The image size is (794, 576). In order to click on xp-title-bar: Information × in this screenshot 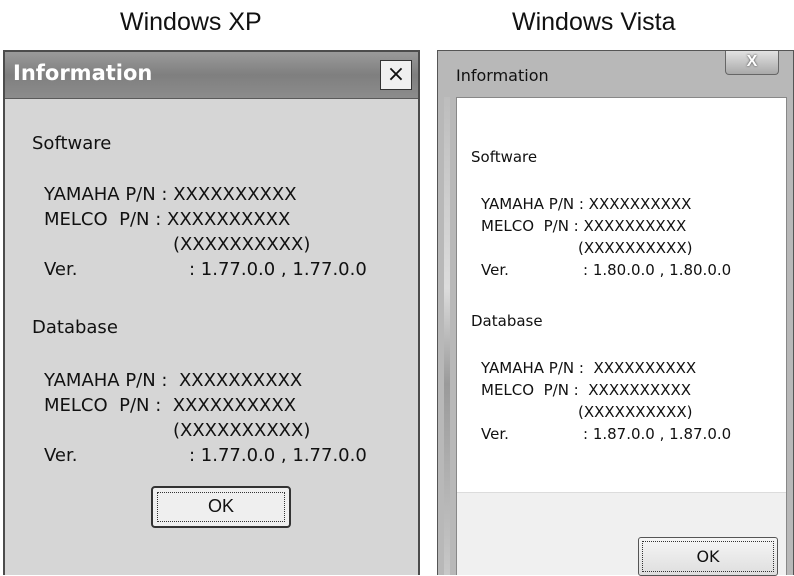, I will do `click(211, 75)`.